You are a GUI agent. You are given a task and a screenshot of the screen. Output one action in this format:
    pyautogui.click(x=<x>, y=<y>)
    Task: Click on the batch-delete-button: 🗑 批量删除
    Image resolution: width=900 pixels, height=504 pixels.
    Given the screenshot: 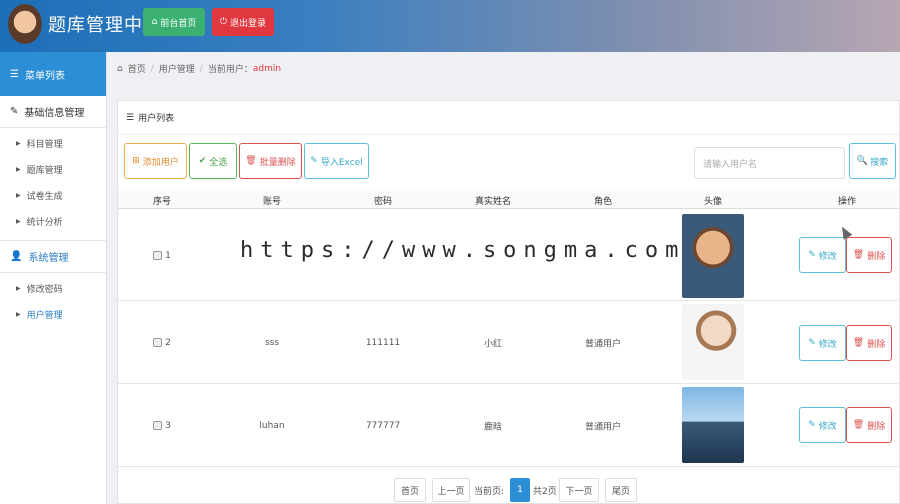 What is the action you would take?
    pyautogui.click(x=270, y=161)
    